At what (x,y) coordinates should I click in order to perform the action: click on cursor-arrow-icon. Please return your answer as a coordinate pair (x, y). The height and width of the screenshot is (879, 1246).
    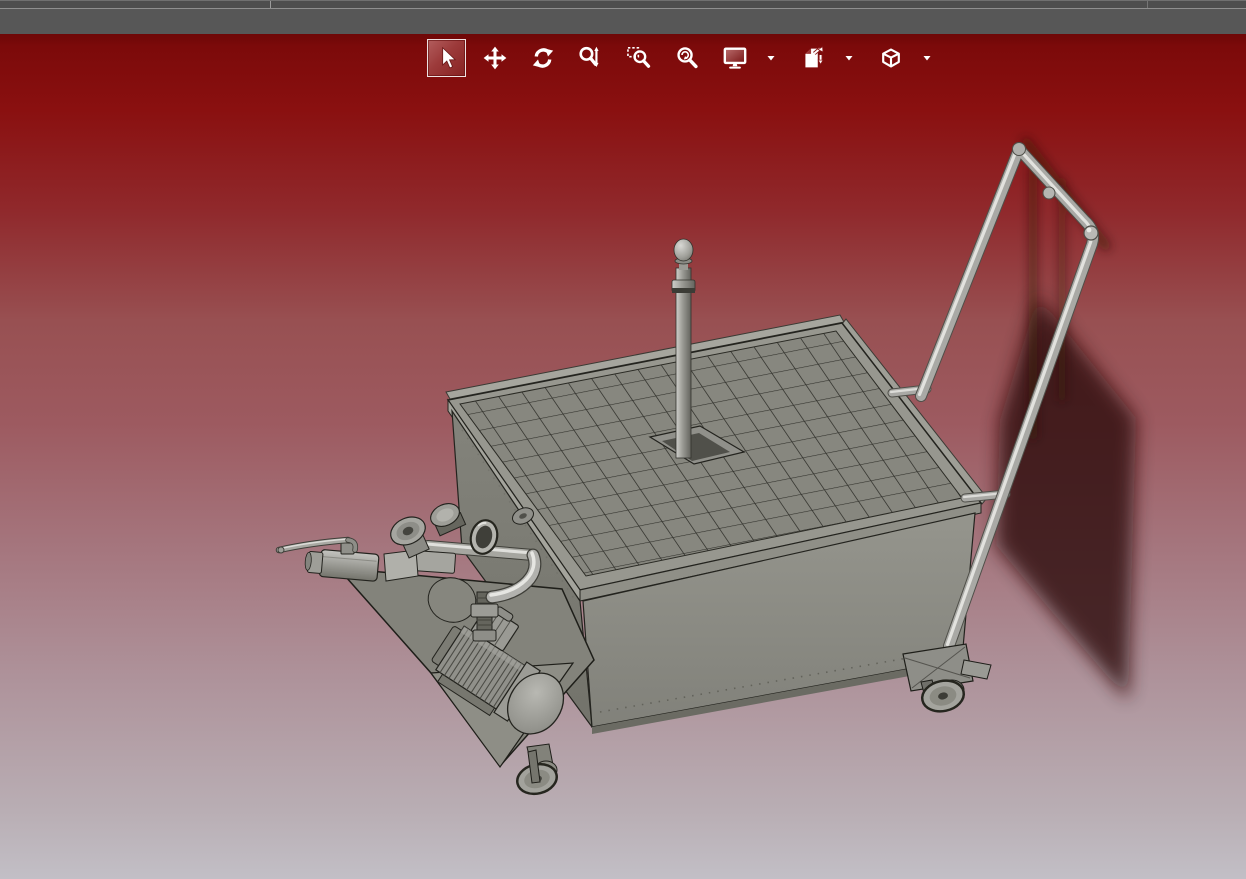
    Looking at the image, I should click on (447, 58).